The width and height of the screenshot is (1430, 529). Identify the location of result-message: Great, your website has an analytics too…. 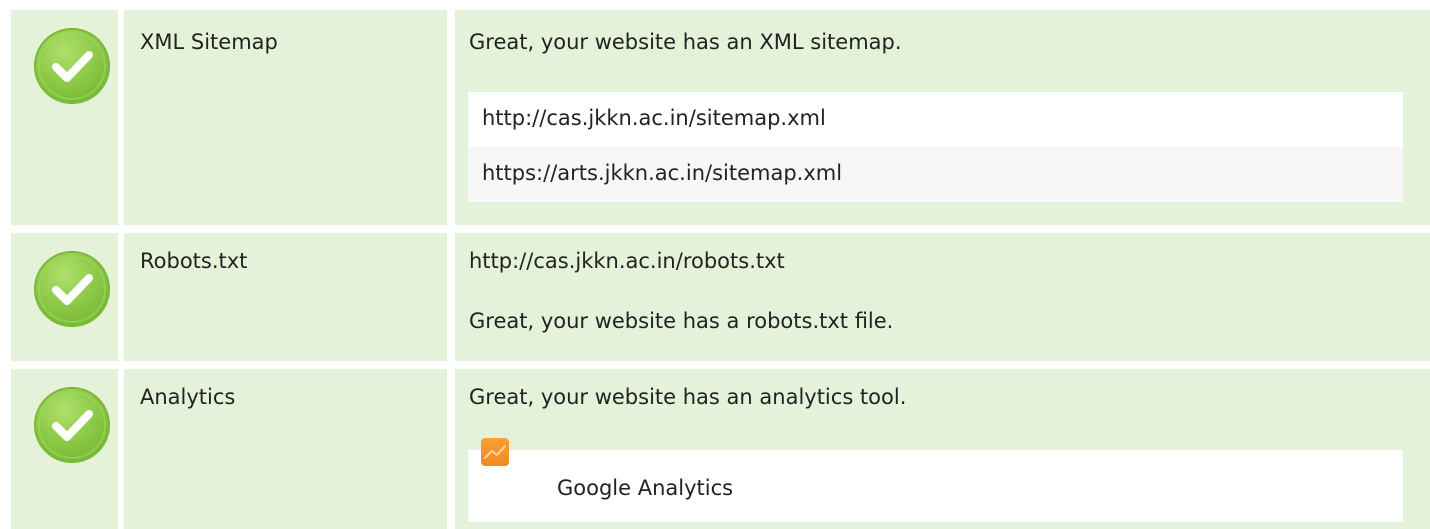
(688, 397).